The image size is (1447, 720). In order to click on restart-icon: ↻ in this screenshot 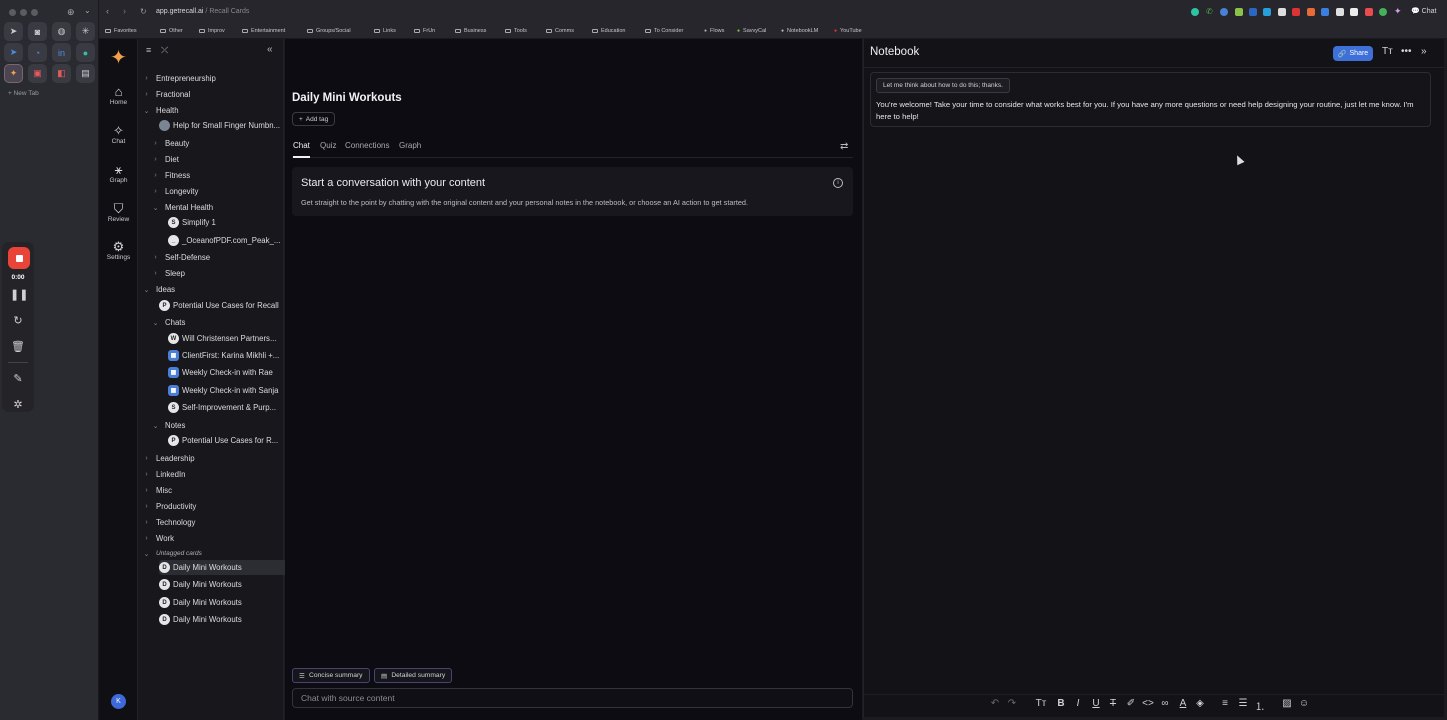, I will do `click(18, 321)`.